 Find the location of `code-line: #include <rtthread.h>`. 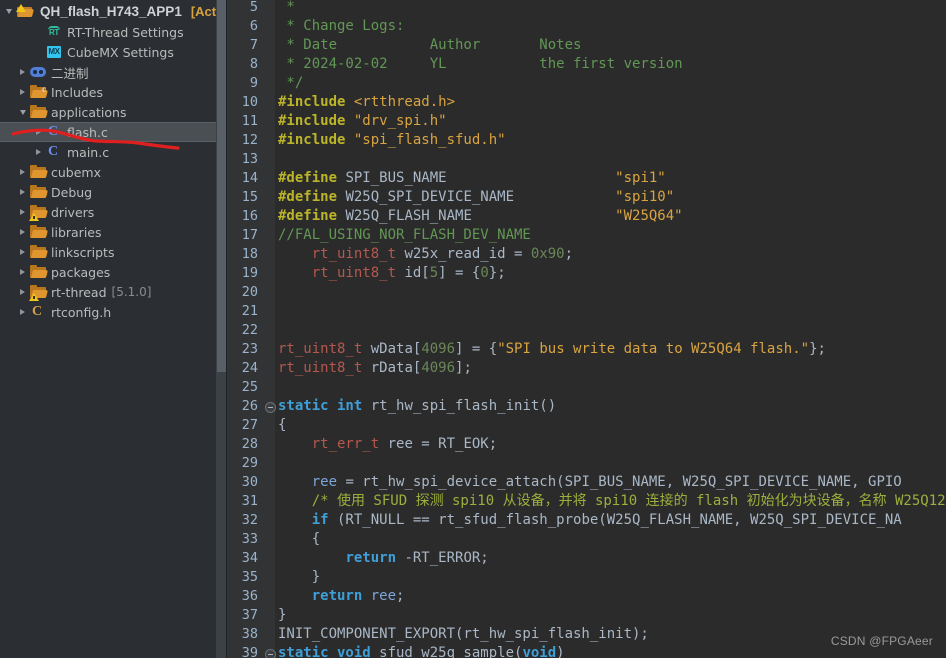

code-line: #include <rtthread.h> is located at coordinates (366, 102).